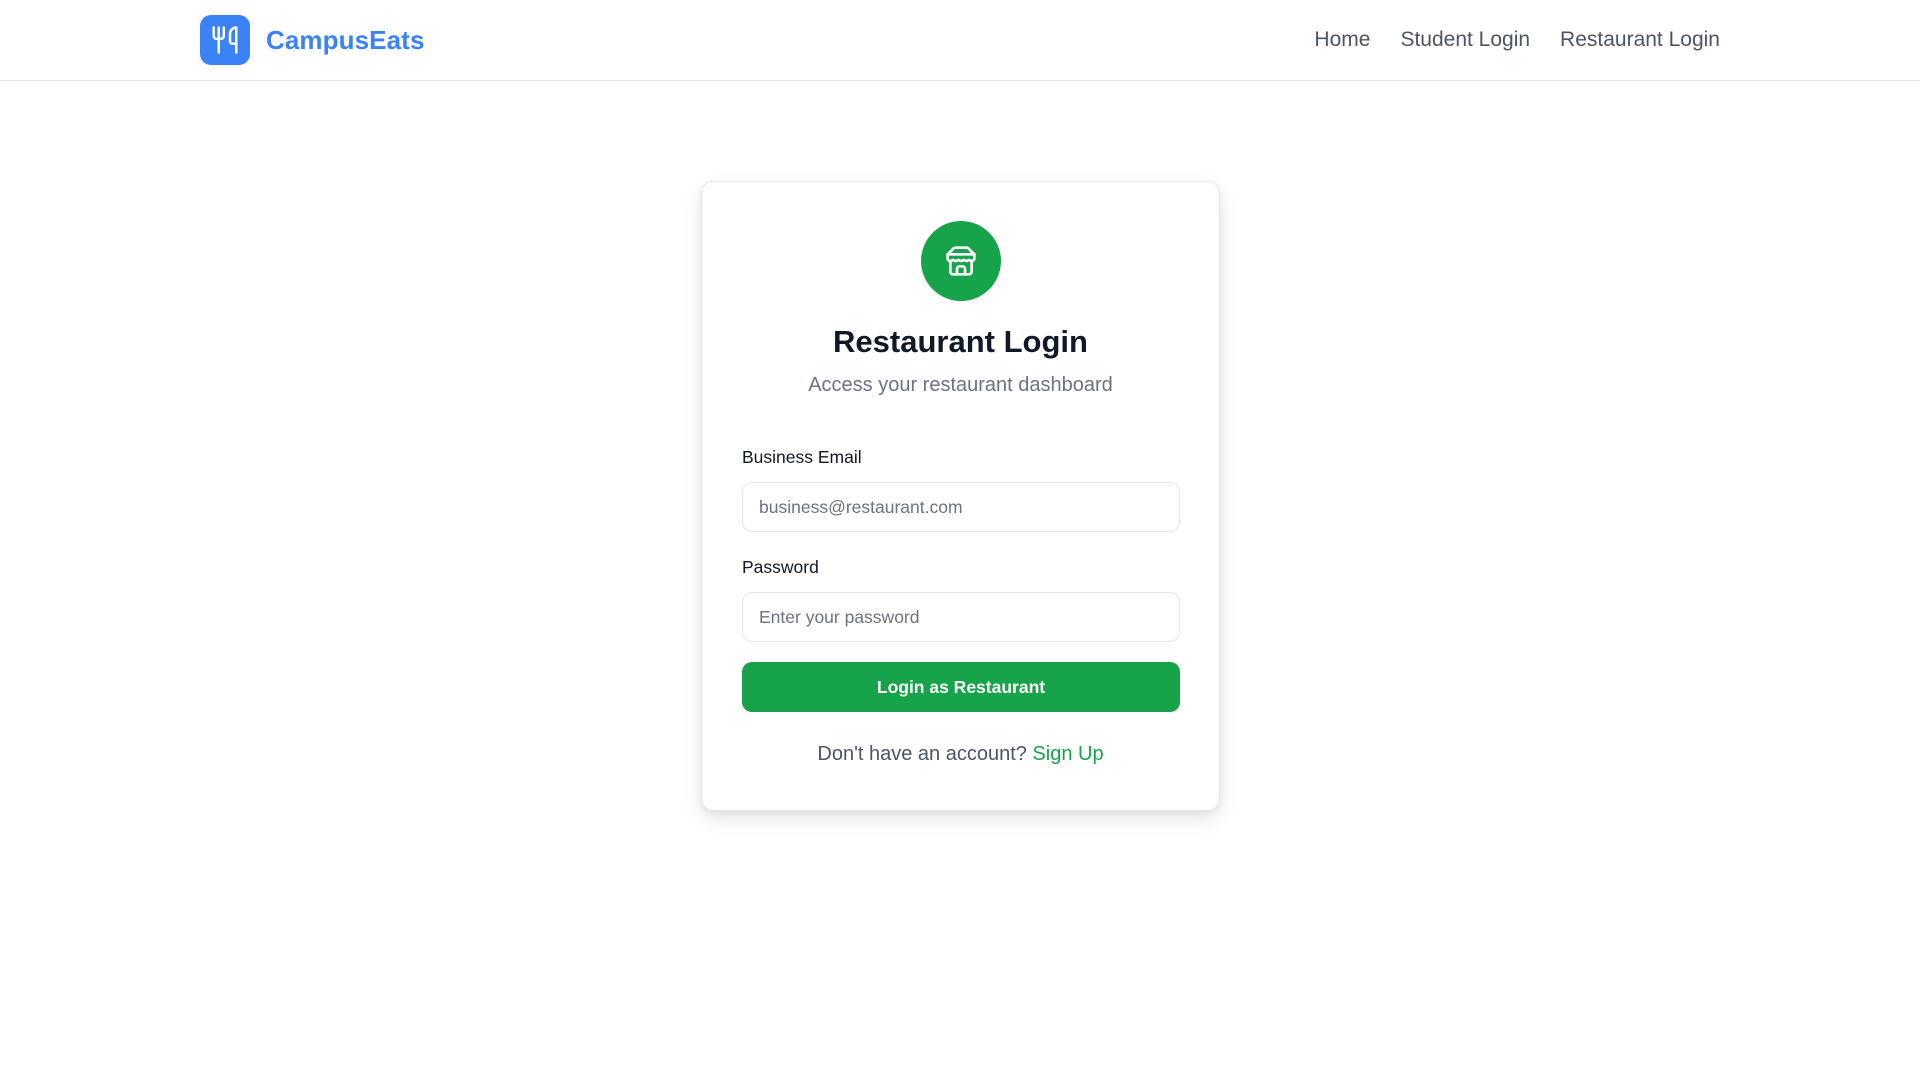  What do you see at coordinates (960, 341) in the screenshot?
I see `page-title: Restaurant Login` at bounding box center [960, 341].